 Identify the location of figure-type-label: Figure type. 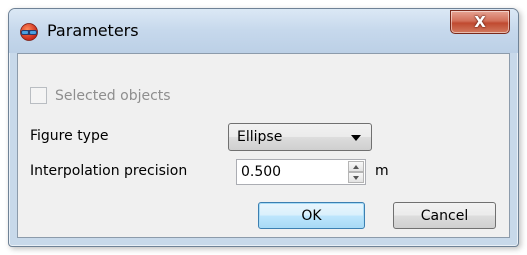
(69, 136).